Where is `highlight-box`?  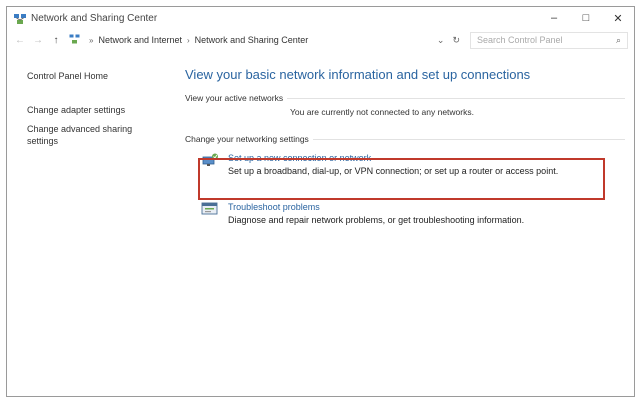 highlight-box is located at coordinates (401, 179).